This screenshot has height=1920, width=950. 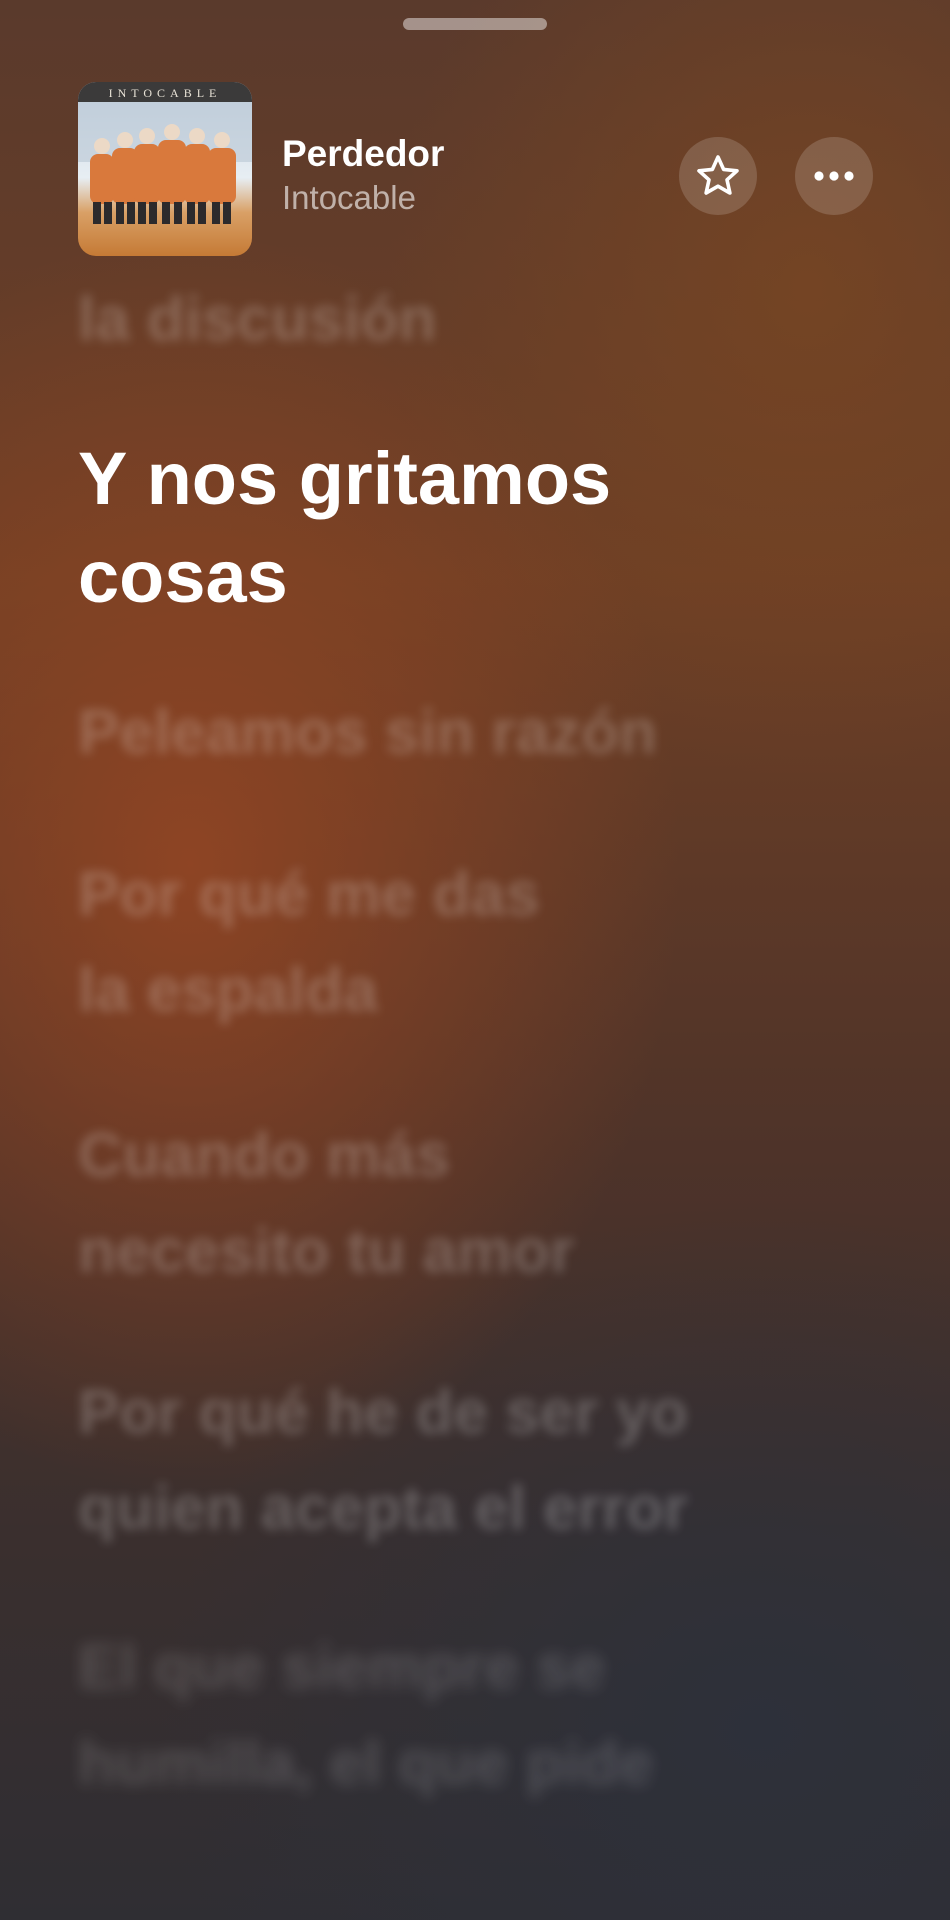 I want to click on star-icon, so click(x=718, y=175).